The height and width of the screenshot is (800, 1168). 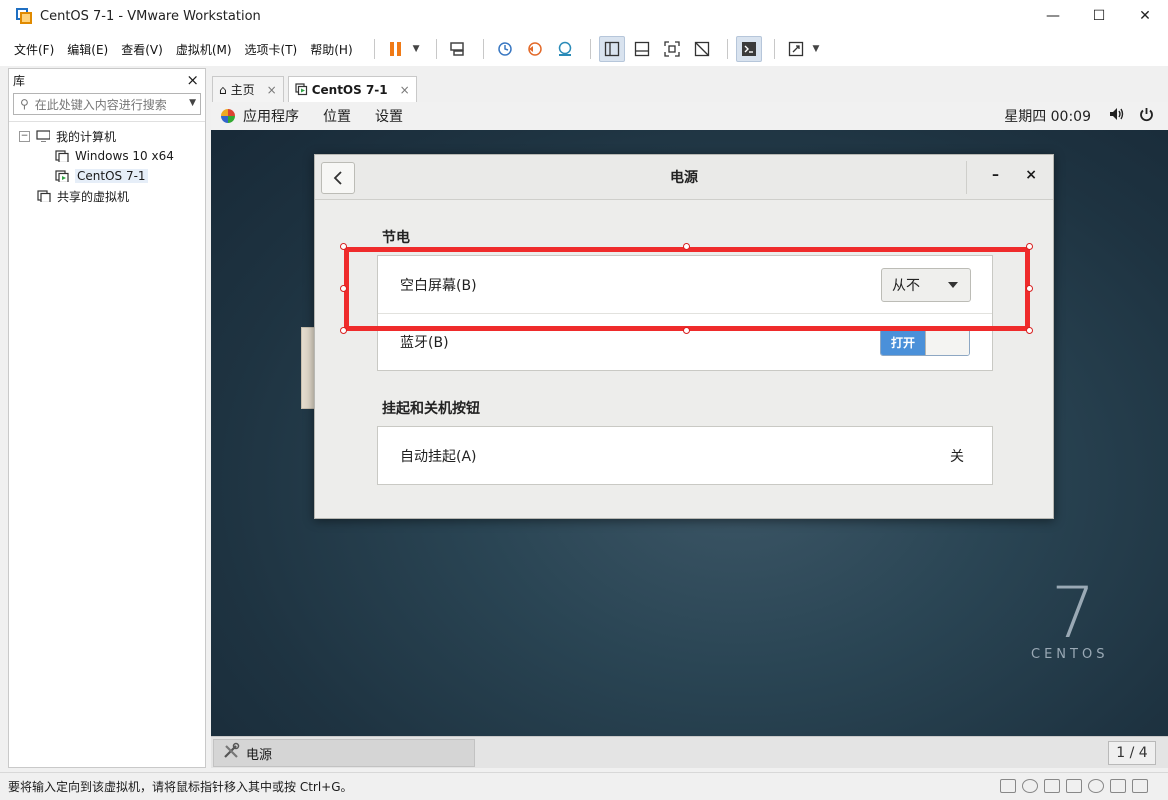 I want to click on header-separator, so click(x=966, y=177).